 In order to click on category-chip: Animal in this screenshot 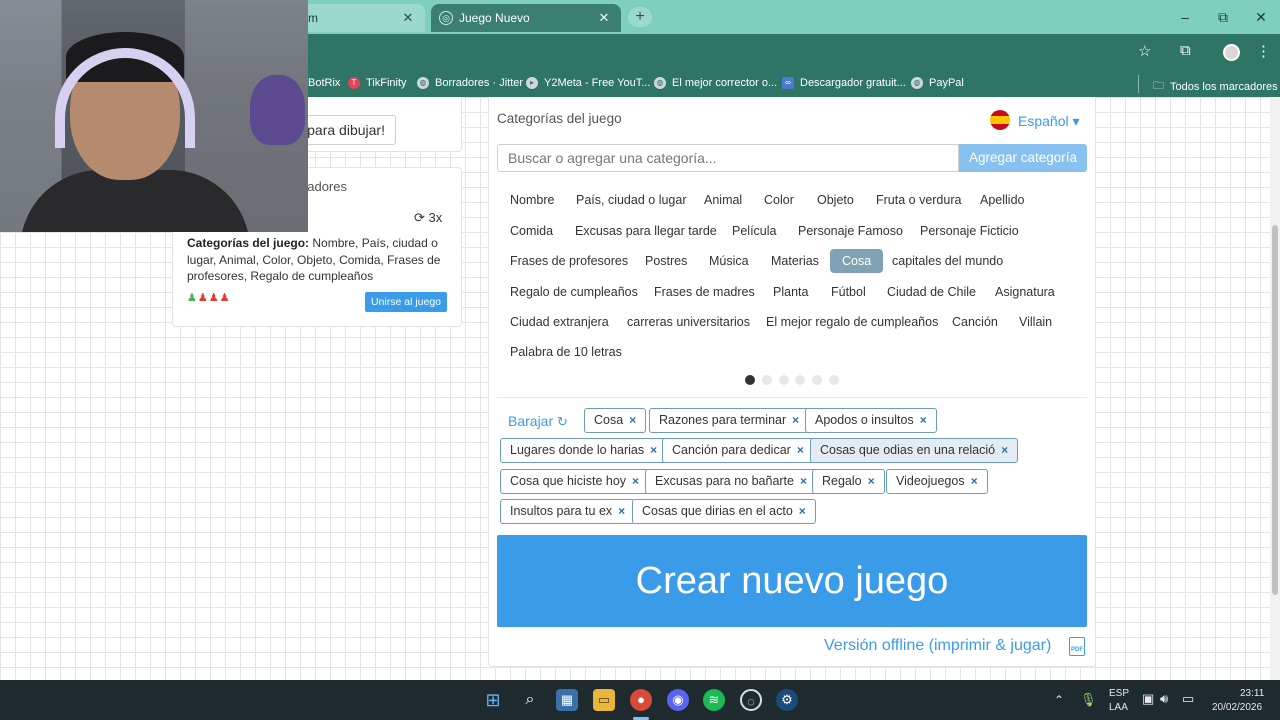, I will do `click(723, 200)`.